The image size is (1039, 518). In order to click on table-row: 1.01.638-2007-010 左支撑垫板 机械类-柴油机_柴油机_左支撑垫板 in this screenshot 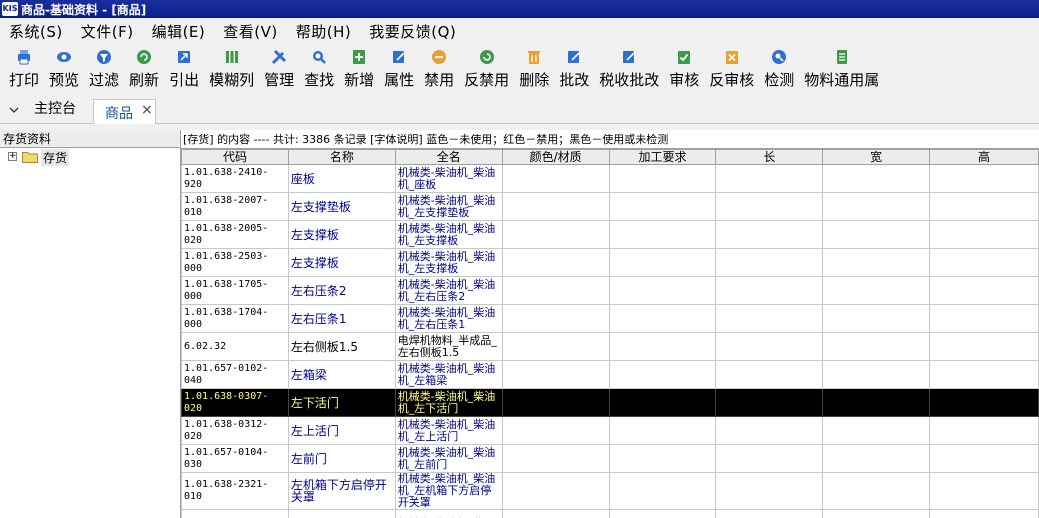, I will do `click(610, 206)`.